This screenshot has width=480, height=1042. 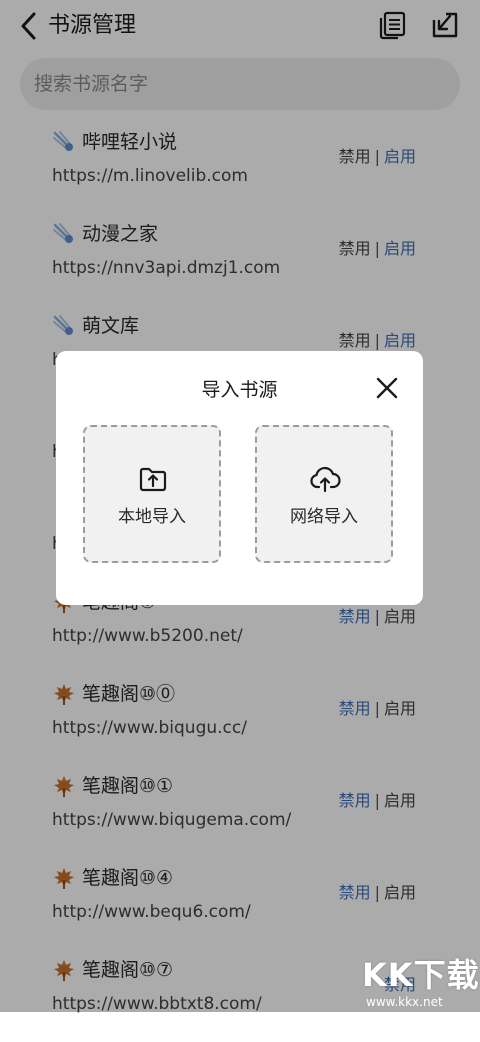 I want to click on network-import-button: 网络导入, so click(x=324, y=494).